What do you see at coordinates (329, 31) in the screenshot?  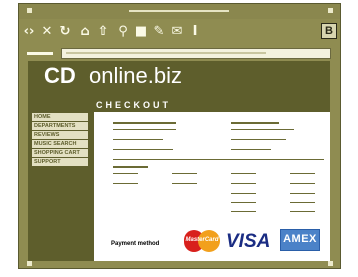 I see `bookmark-button: B` at bounding box center [329, 31].